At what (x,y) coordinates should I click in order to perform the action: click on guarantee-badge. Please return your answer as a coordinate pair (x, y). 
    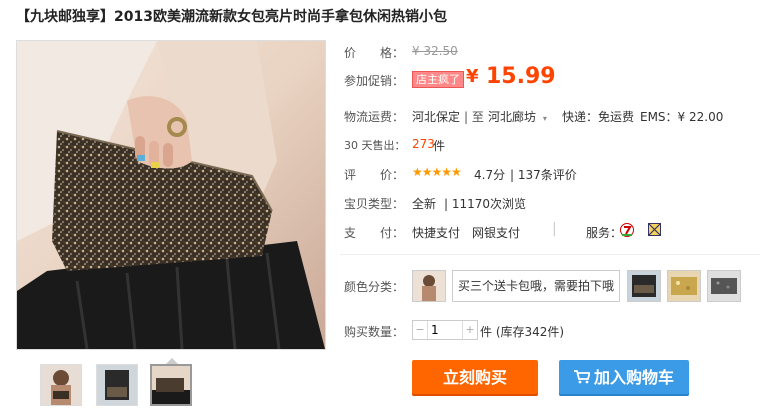
    Looking at the image, I should click on (654, 229).